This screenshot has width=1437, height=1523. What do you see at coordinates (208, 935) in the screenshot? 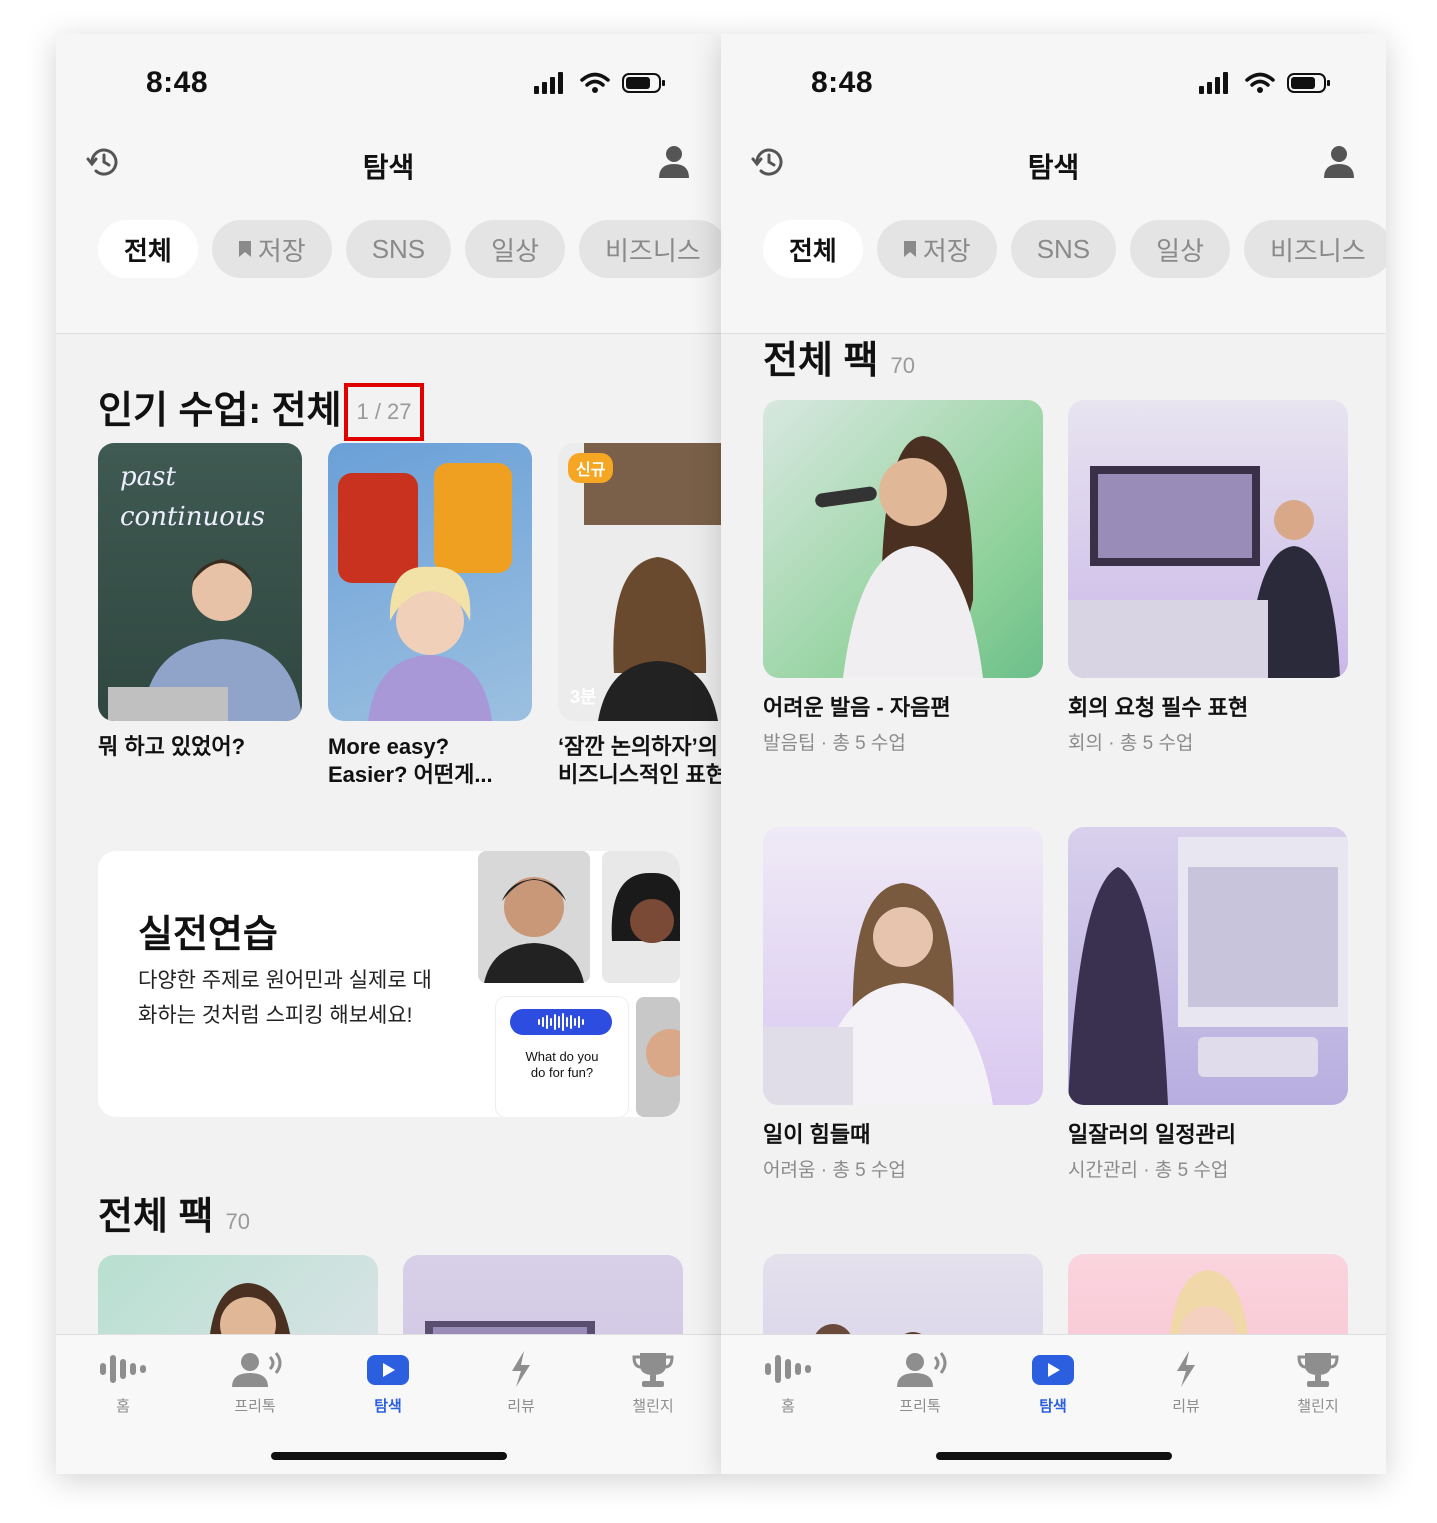
I see `practice-title: 실전연습` at bounding box center [208, 935].